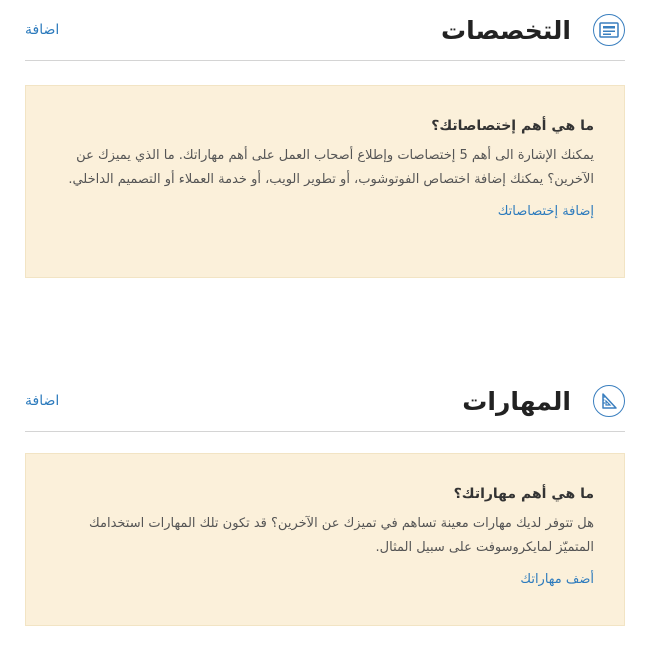  I want to click on specializations-title-group: التخصصات, so click(533, 30).